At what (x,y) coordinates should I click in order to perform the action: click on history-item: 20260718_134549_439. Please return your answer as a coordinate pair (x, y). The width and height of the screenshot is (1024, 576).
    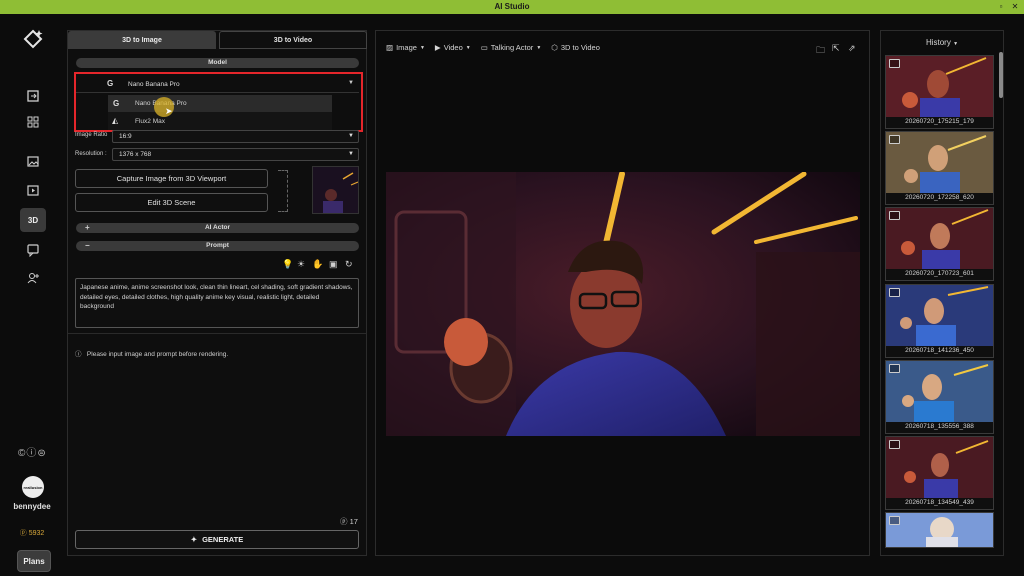
    Looking at the image, I should click on (939, 473).